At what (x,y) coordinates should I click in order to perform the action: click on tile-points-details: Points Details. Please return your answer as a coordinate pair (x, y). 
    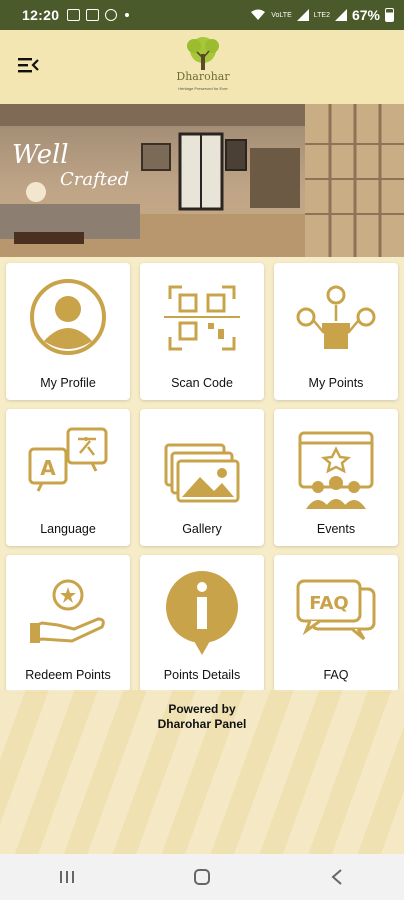
    Looking at the image, I should click on (202, 623).